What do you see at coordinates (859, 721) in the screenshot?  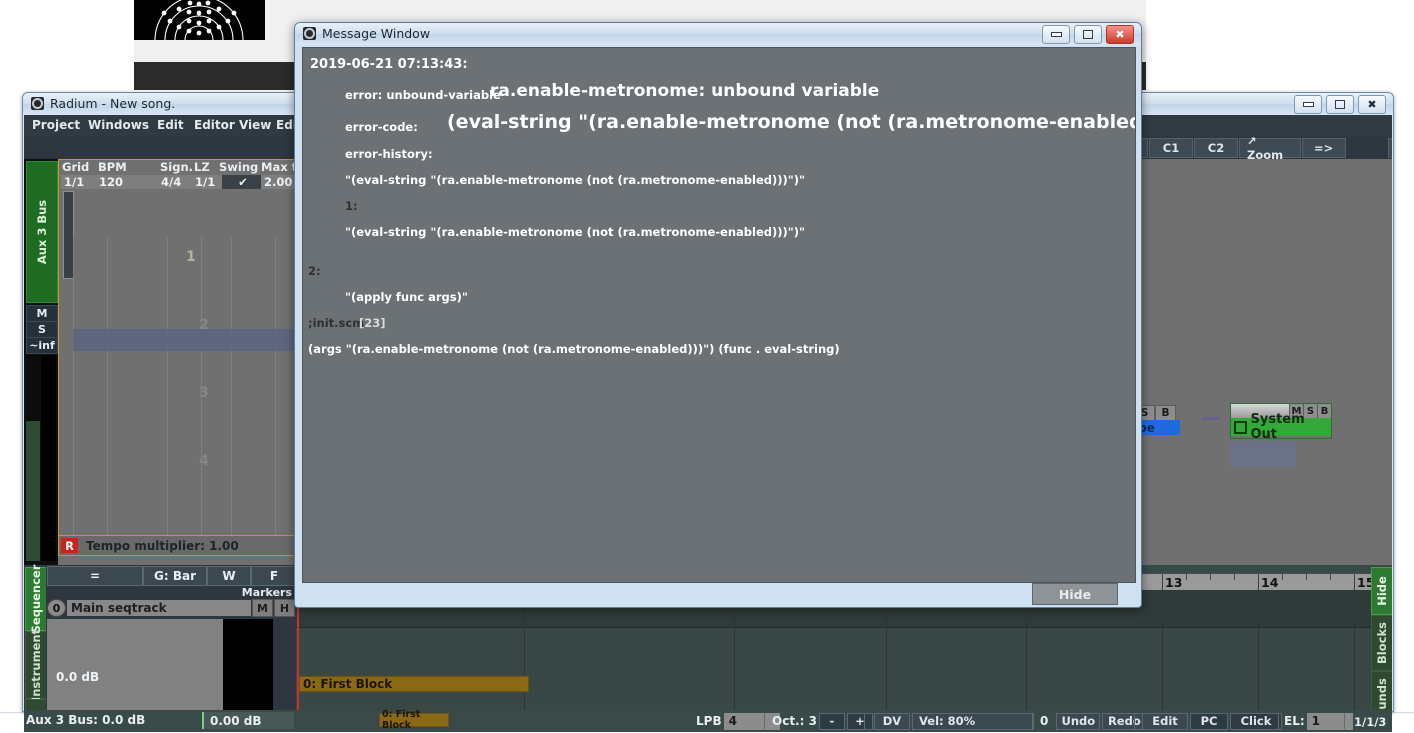 I see `octave-plus-button: +` at bounding box center [859, 721].